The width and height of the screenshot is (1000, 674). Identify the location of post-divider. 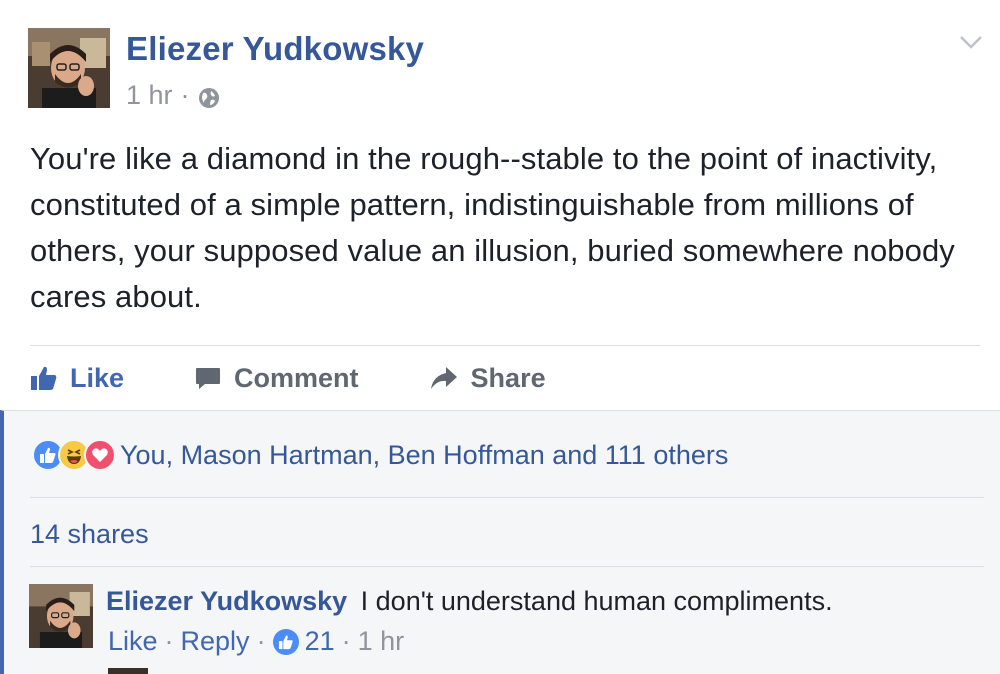
(505, 345).